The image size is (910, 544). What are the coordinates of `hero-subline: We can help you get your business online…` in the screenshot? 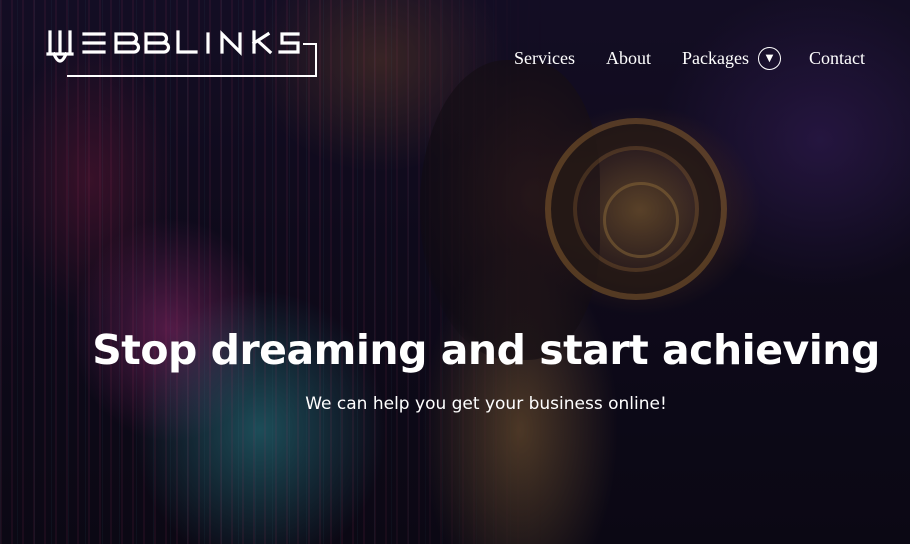 It's located at (486, 404).